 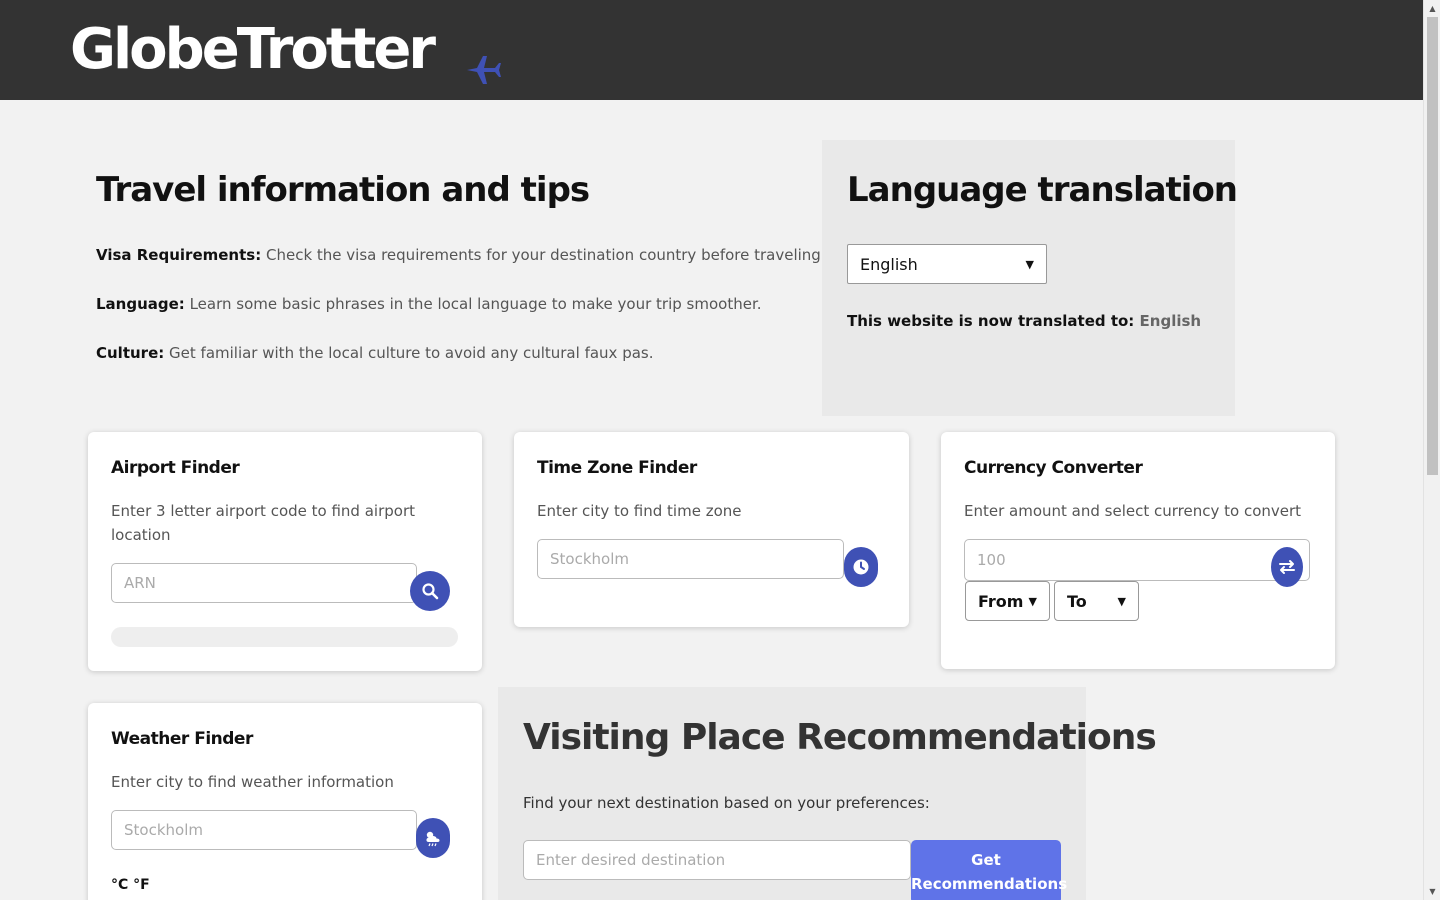 I want to click on search-icon, so click(x=430, y=591).